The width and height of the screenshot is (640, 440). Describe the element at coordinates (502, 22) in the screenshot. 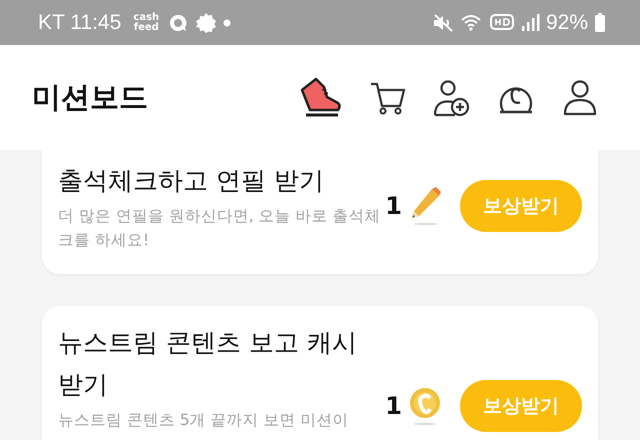

I see `hd-icon` at that location.